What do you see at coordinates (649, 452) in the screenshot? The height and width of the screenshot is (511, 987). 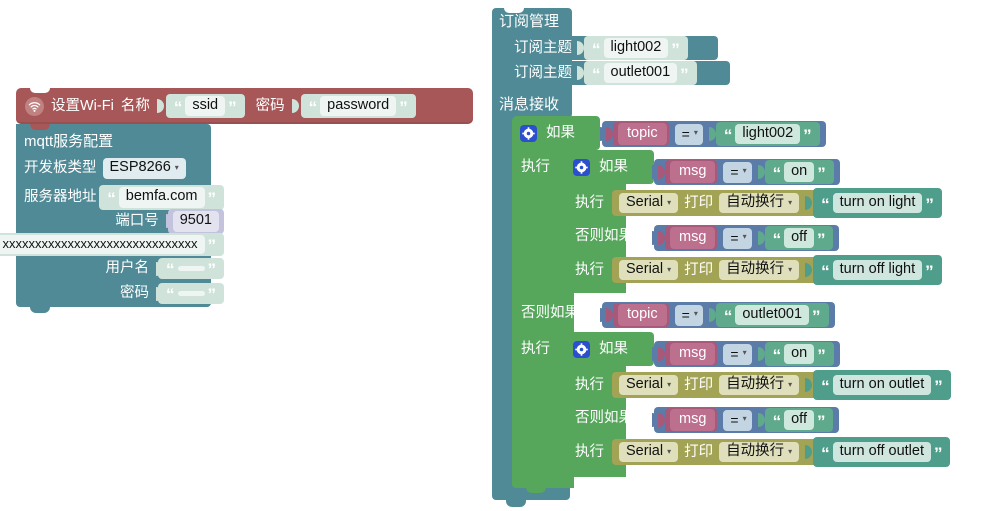 I see `serial-port-dropdown-2b: Serial ▾` at bounding box center [649, 452].